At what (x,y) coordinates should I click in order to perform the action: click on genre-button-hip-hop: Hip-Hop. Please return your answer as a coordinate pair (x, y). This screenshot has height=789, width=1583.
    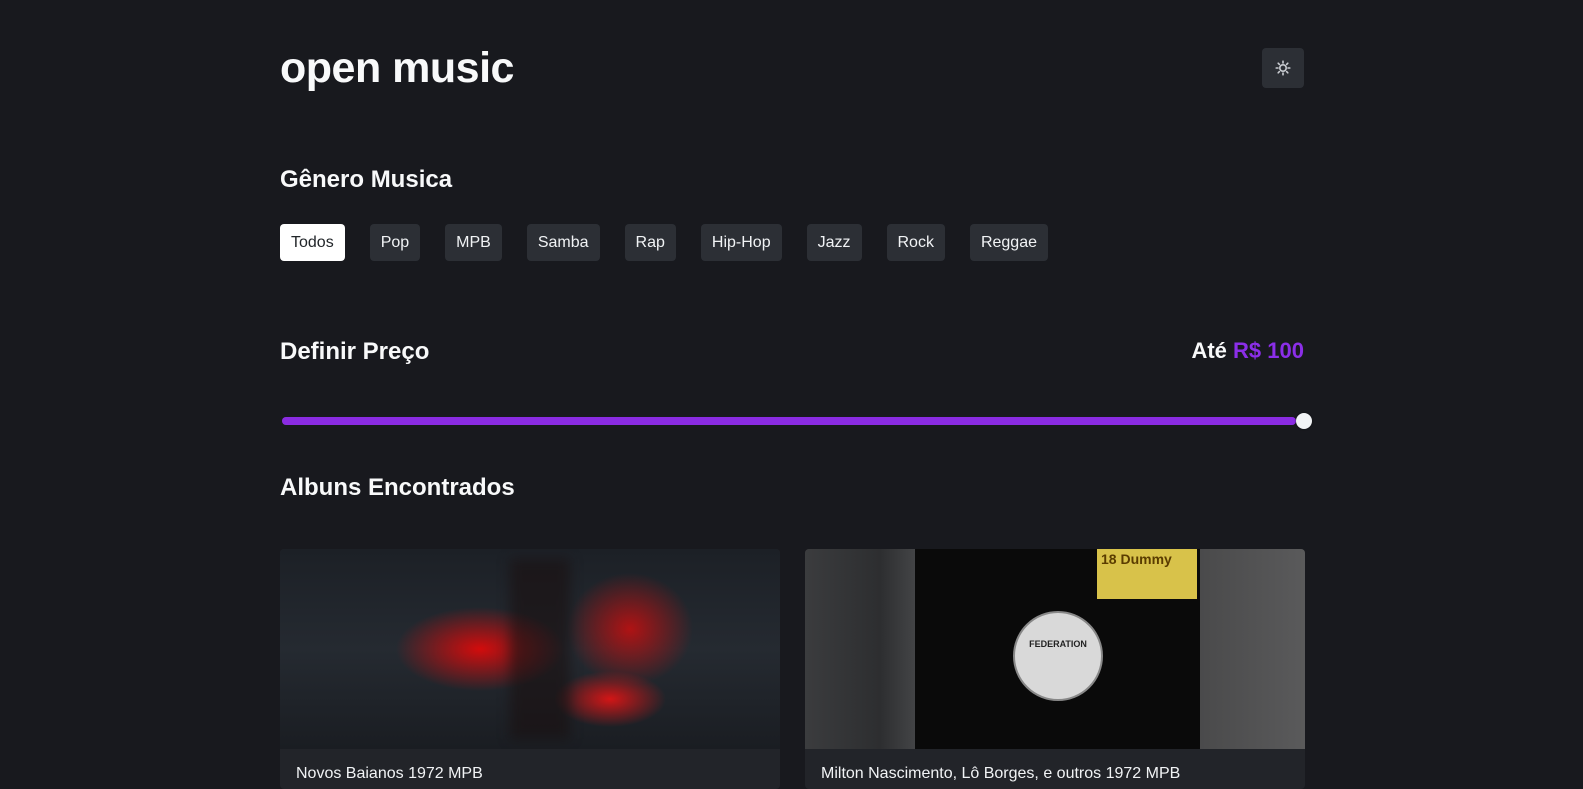
    Looking at the image, I should click on (741, 242).